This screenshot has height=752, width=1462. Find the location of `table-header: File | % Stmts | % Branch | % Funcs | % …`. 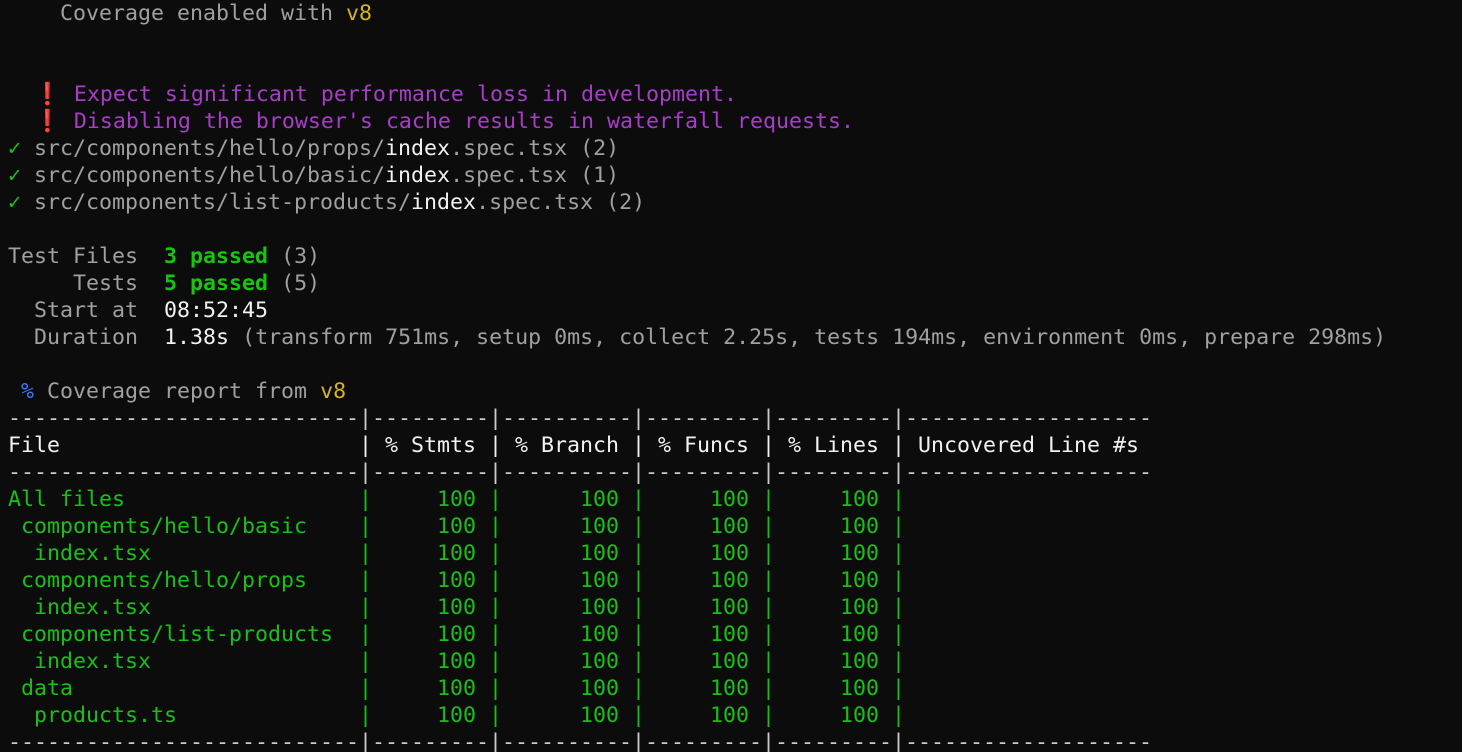

table-header: File | % Stmts | % Branch | % Funcs | % … is located at coordinates (580, 445).